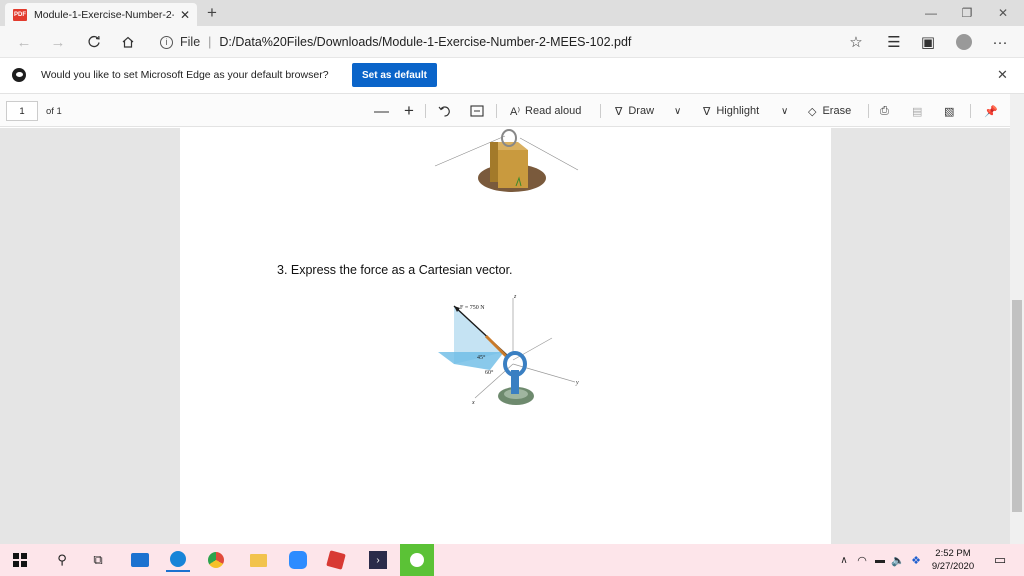  Describe the element at coordinates (619, 111) in the screenshot. I see `draw-icon: ∇` at that location.